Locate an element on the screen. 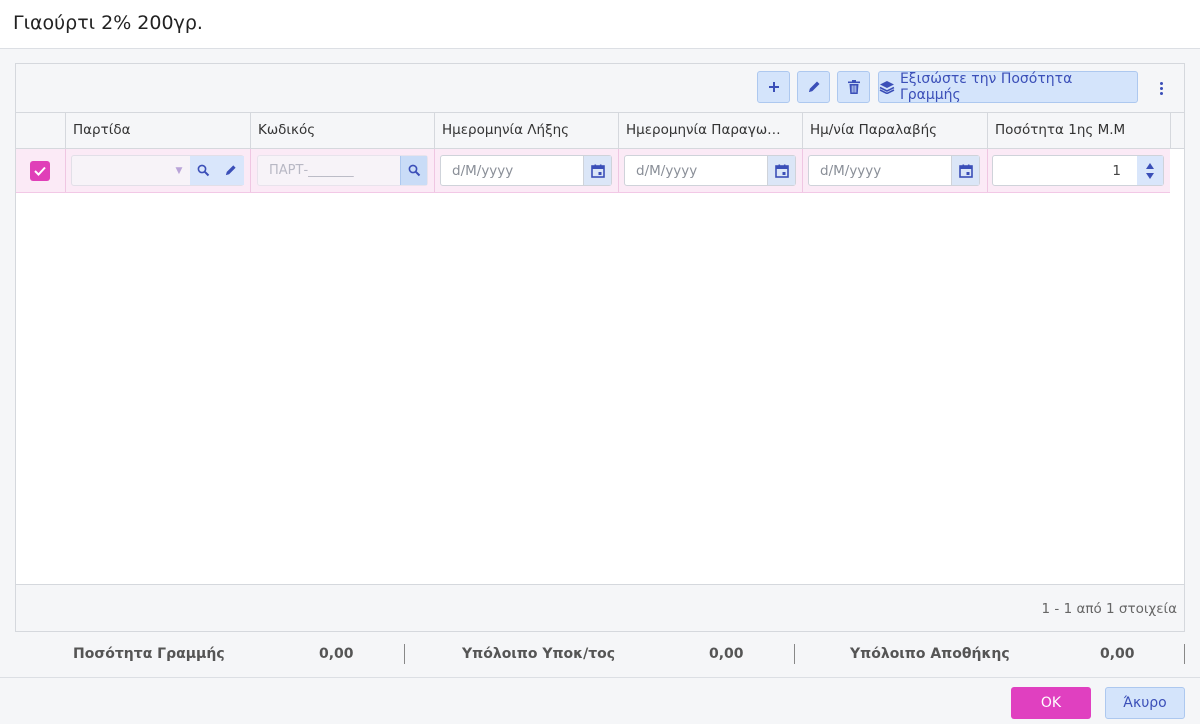  production-date-placeholder: d/M/yyyy is located at coordinates (667, 171).